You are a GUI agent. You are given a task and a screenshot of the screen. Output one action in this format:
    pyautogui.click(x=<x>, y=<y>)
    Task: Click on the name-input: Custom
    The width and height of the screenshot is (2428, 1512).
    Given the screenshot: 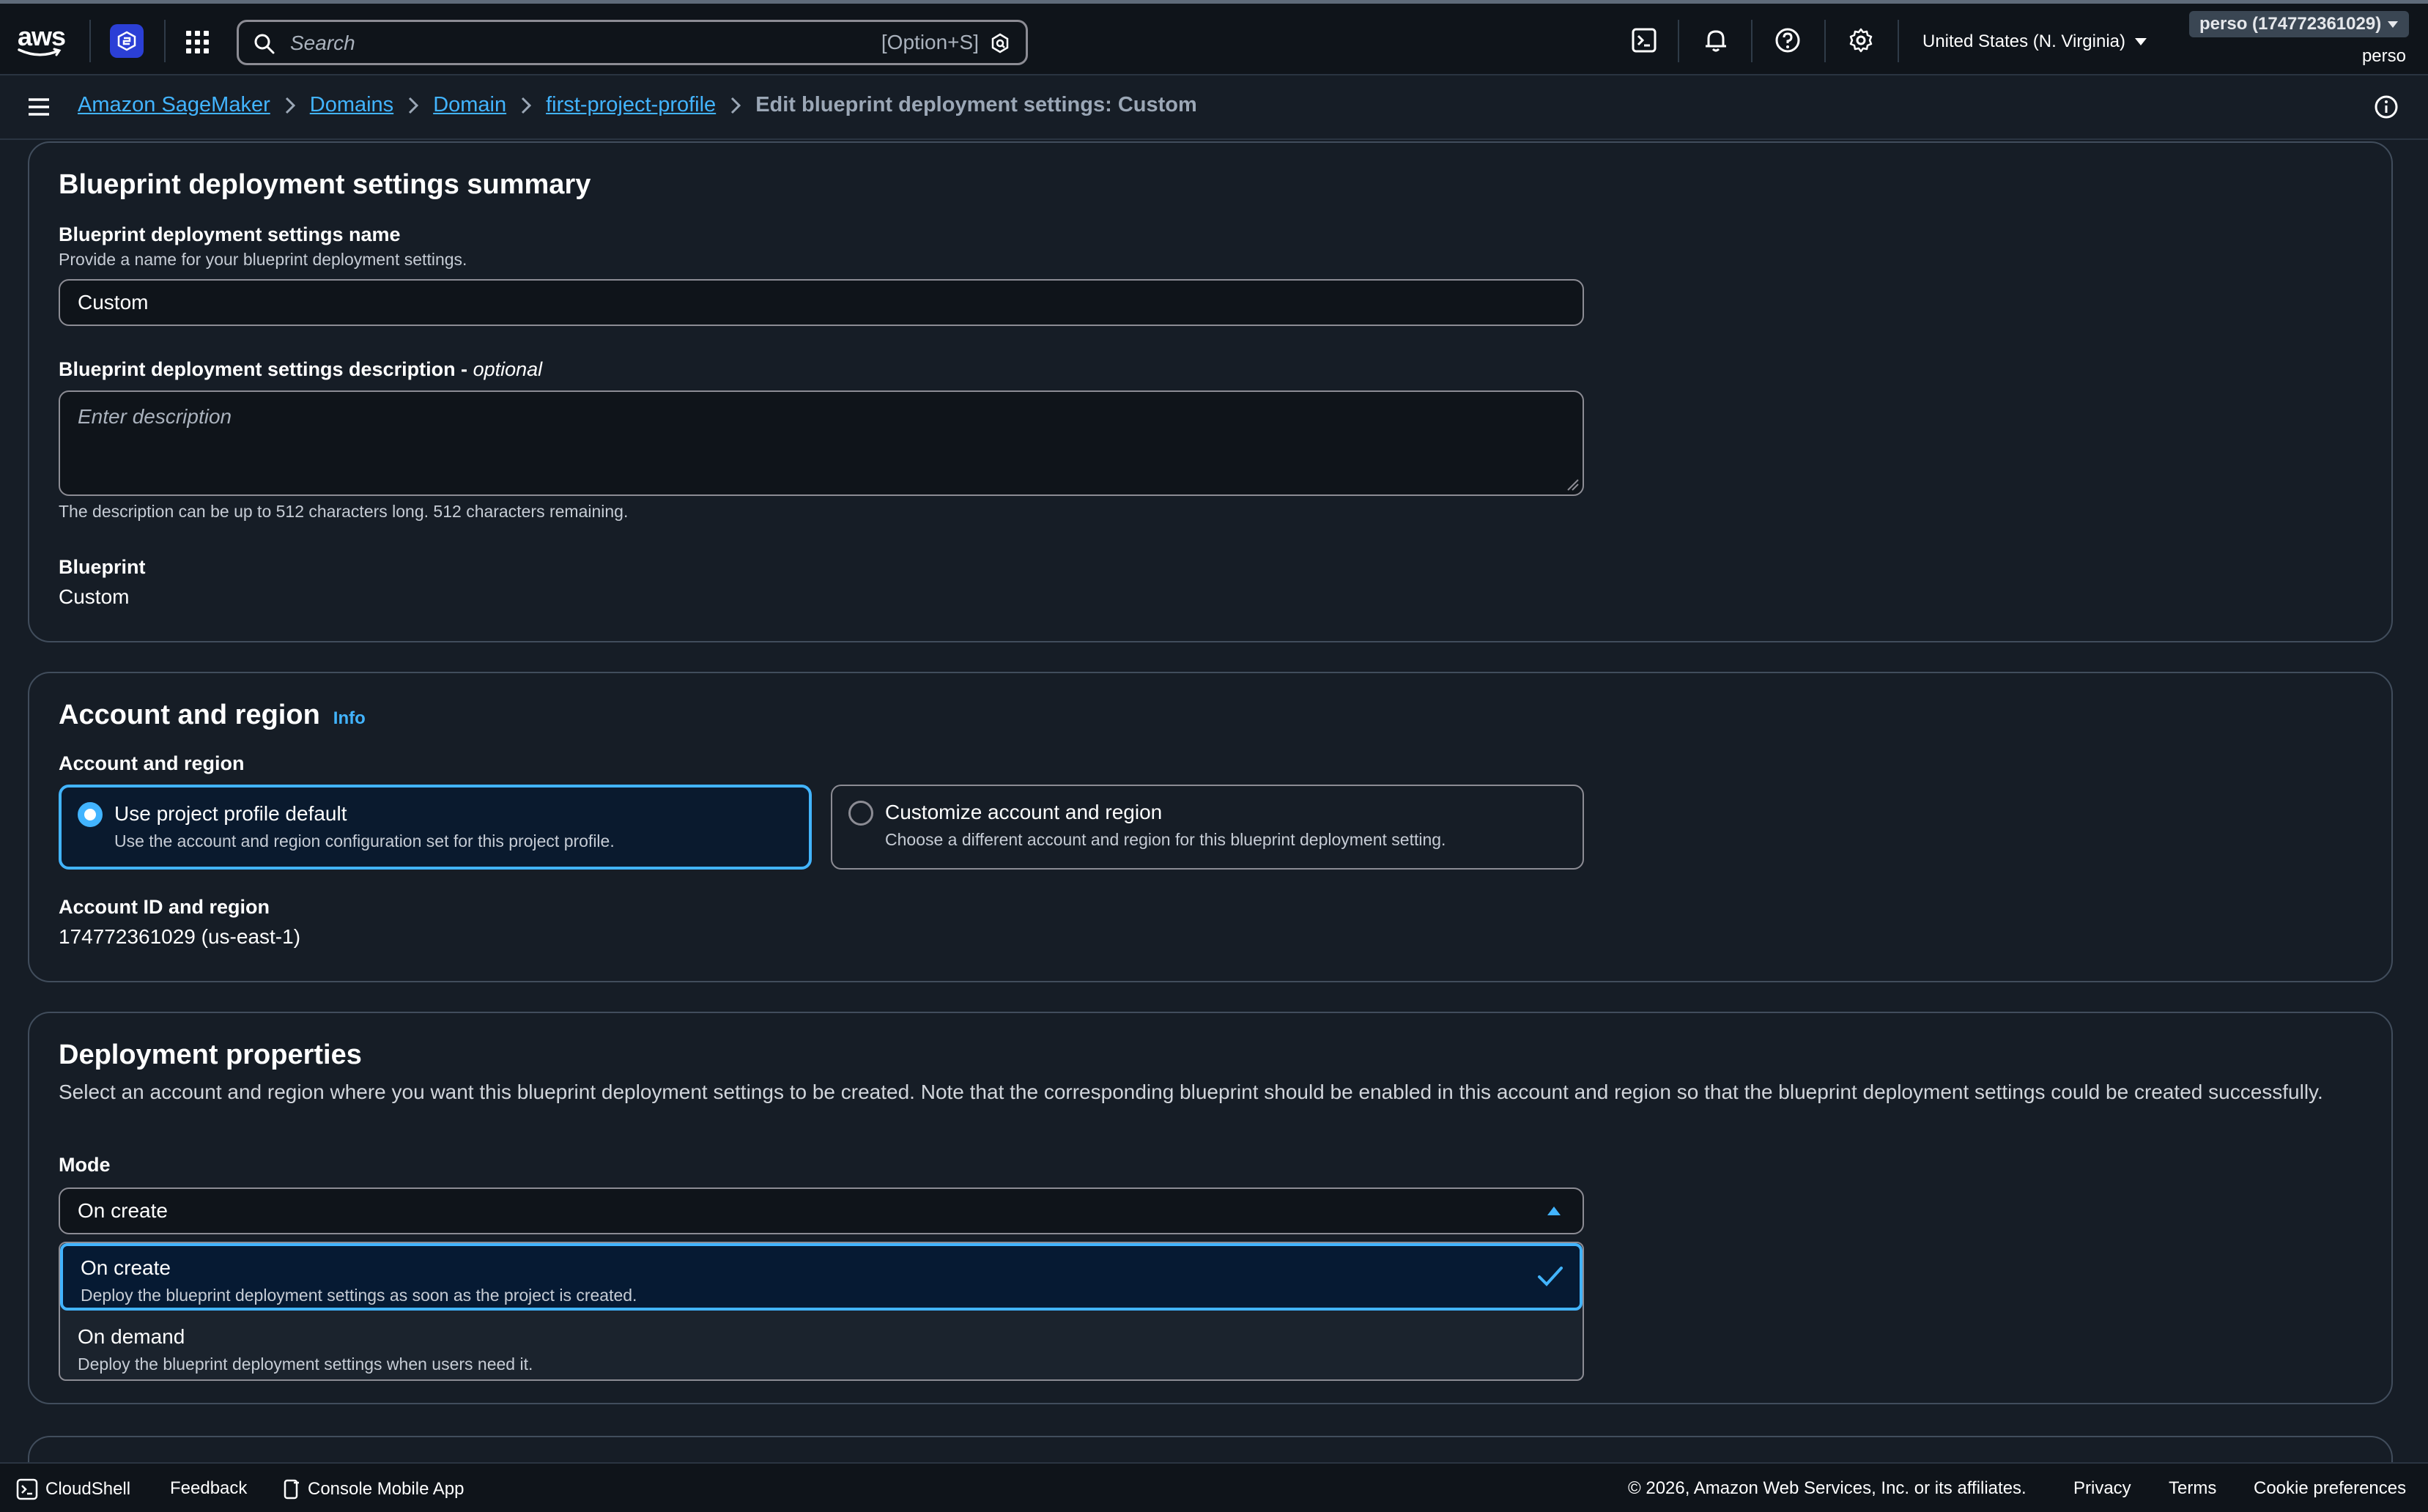 What is the action you would take?
    pyautogui.click(x=821, y=302)
    